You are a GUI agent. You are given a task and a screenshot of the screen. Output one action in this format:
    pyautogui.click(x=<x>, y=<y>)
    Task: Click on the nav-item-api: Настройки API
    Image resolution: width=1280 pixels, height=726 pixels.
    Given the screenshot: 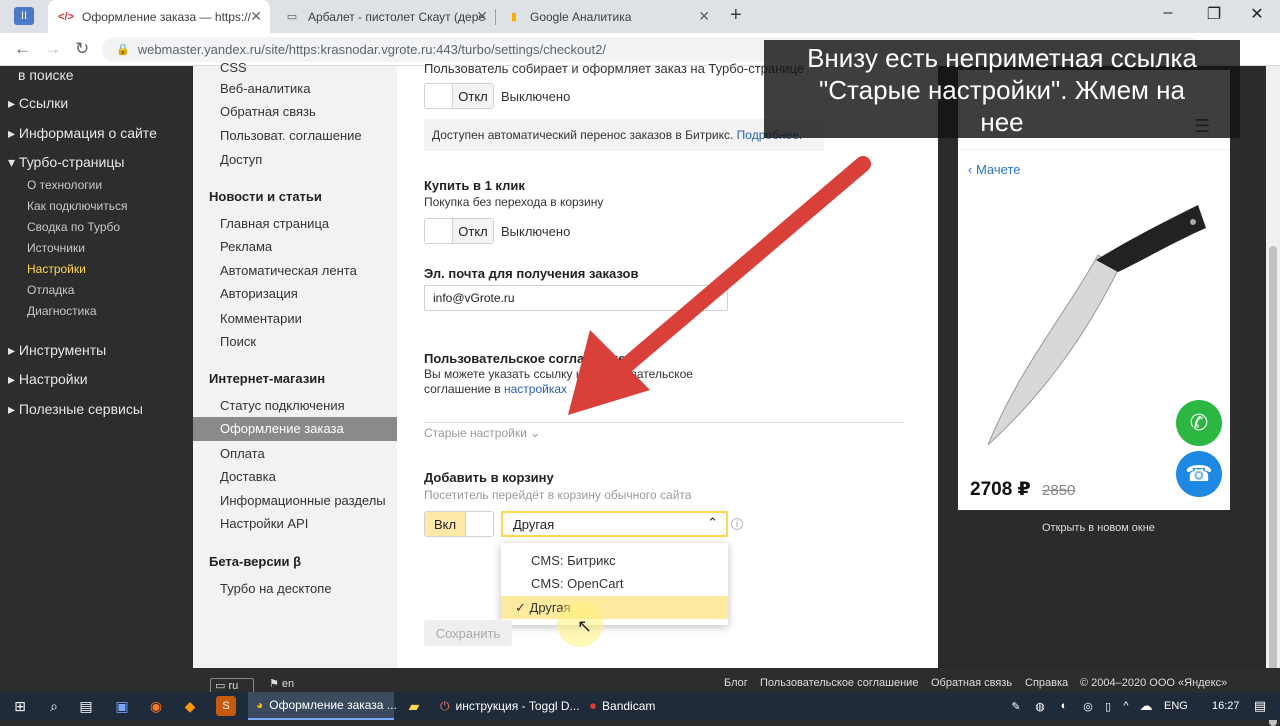 What is the action you would take?
    pyautogui.click(x=264, y=523)
    